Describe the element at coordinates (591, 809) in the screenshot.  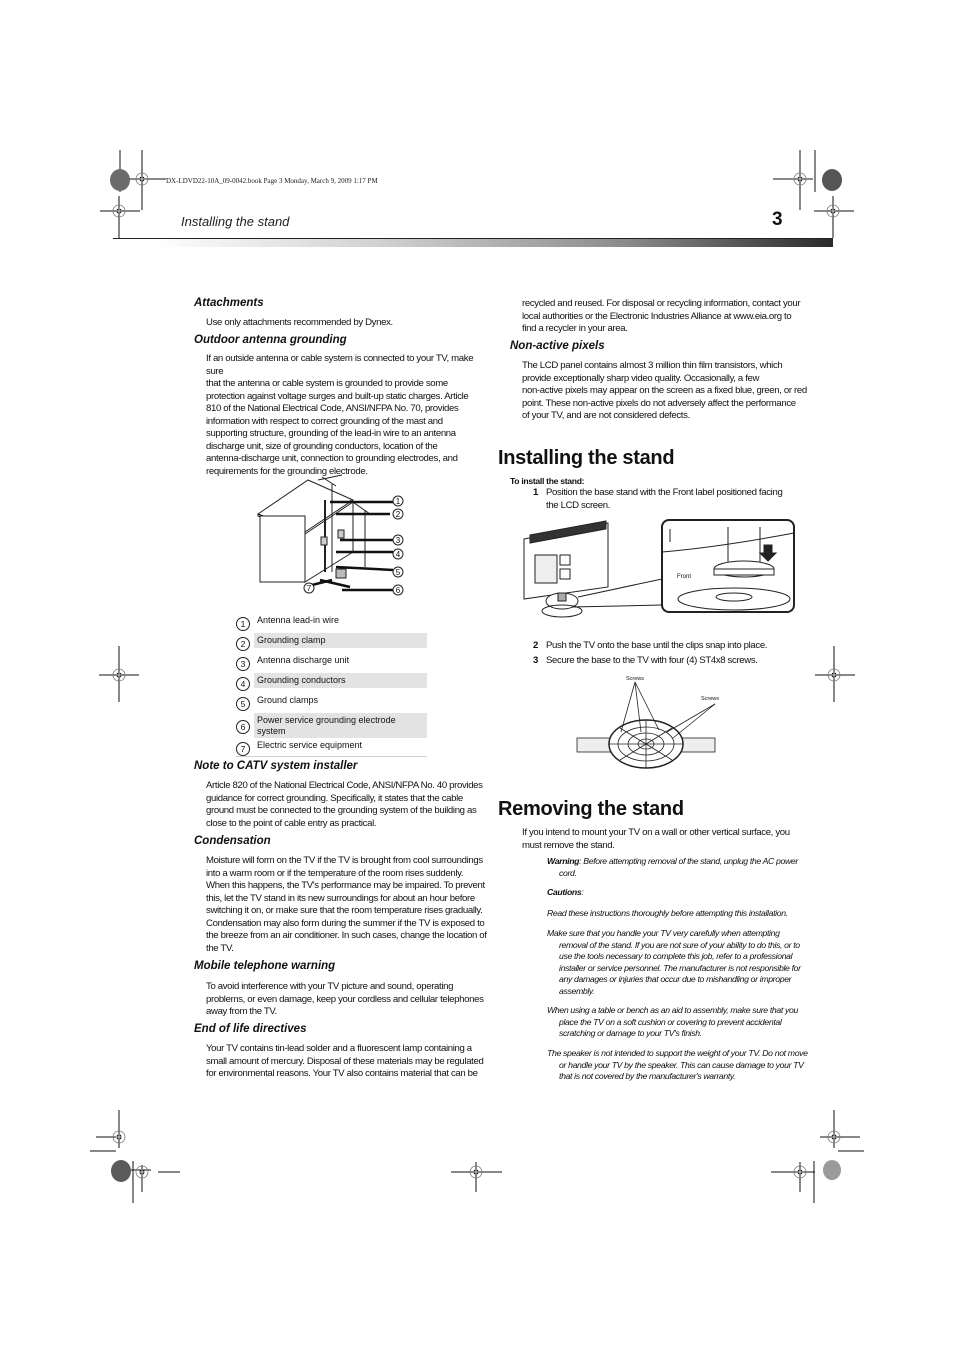
I see `removing-heading: Removing the stand` at that location.